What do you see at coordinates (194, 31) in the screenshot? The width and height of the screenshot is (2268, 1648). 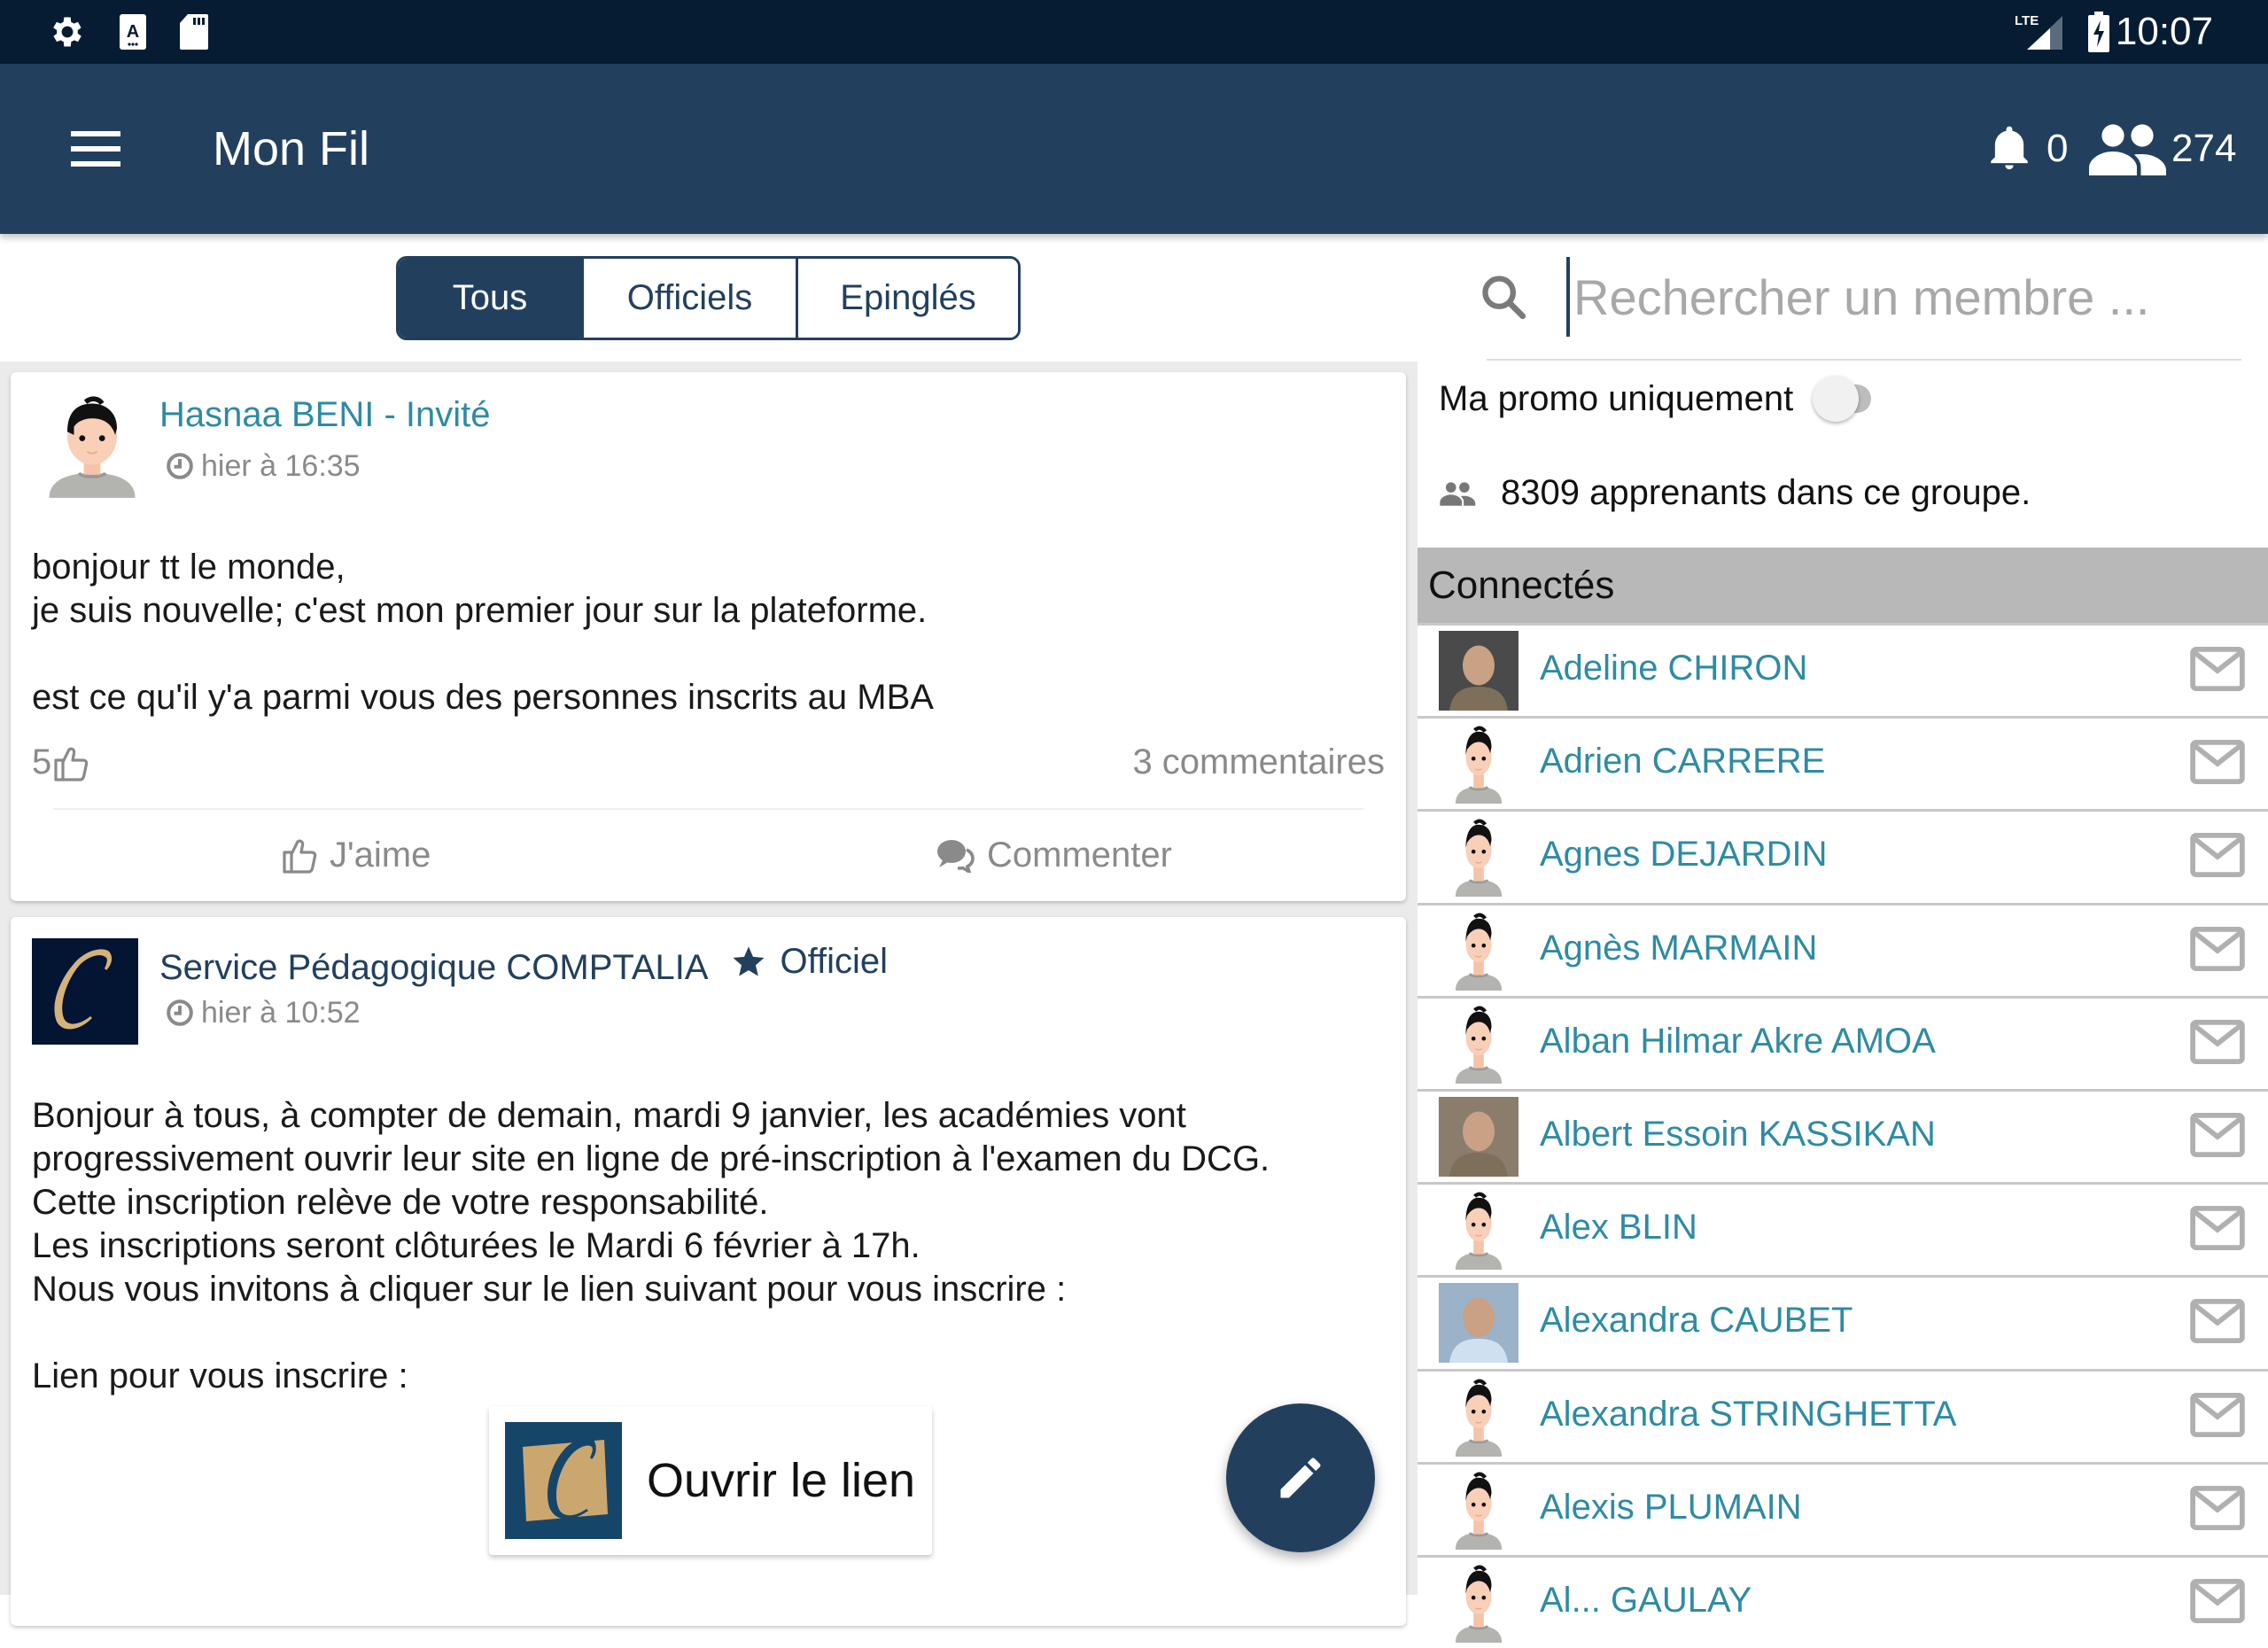 I see `sd-card-icon` at bounding box center [194, 31].